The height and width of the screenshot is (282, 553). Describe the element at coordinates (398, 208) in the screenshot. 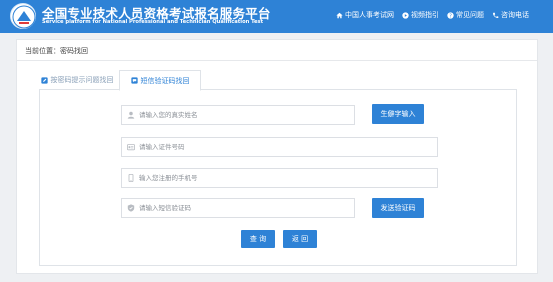

I see `send-code-button: 发送验证码` at that location.